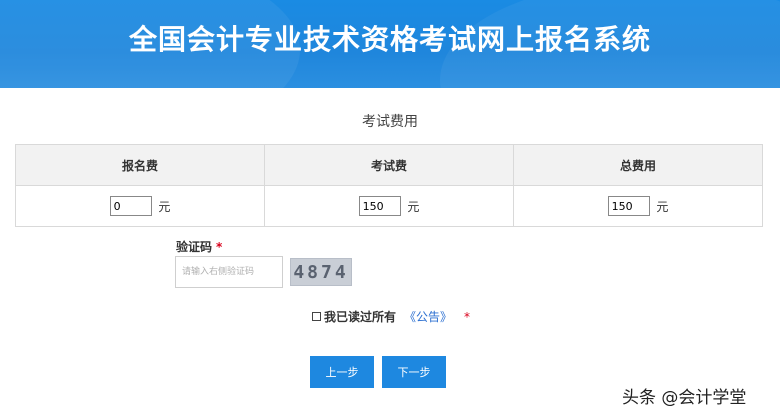  I want to click on fees-header-row: 报名费 考试费 总费用, so click(389, 165).